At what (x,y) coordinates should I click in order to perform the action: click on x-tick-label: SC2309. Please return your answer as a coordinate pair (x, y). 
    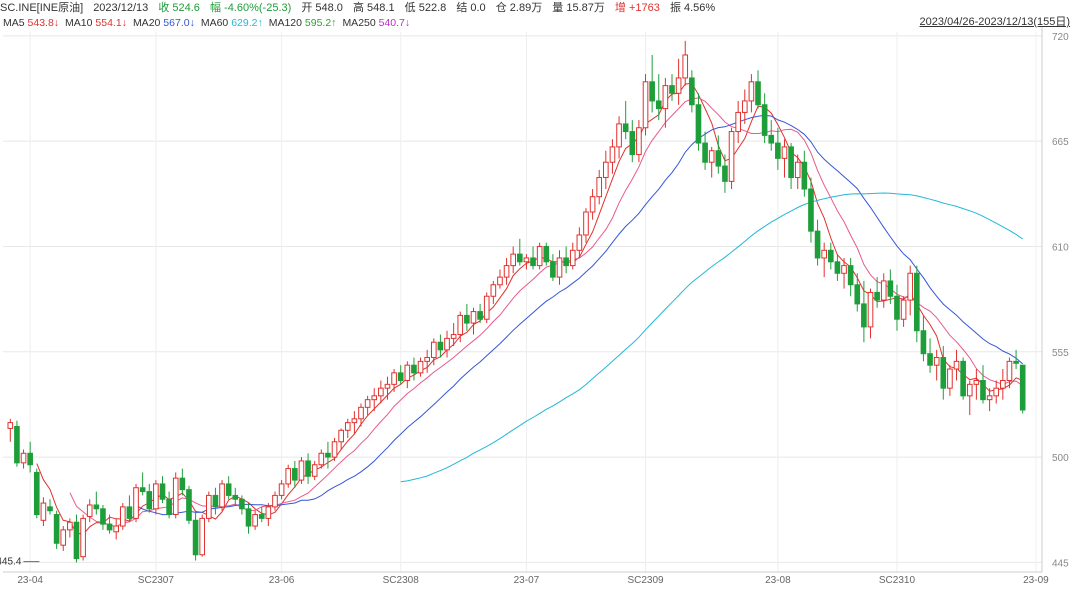
    Looking at the image, I should click on (645, 580).